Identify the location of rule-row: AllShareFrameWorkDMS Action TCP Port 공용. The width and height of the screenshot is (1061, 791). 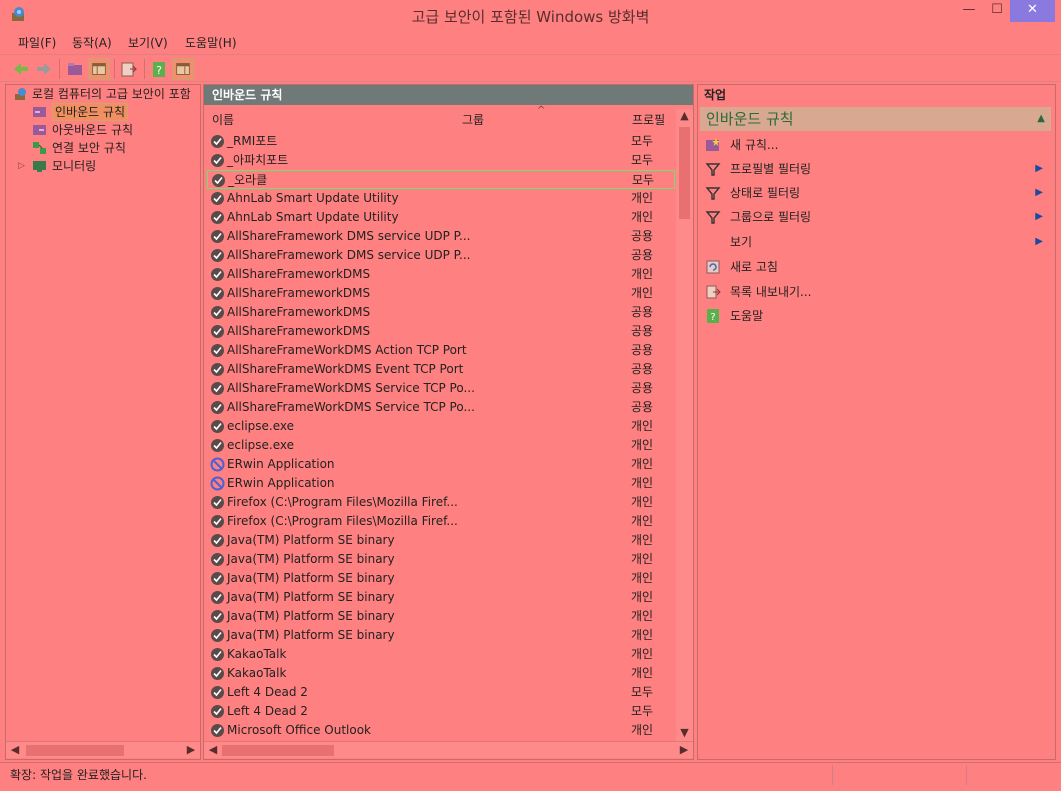
(441, 350).